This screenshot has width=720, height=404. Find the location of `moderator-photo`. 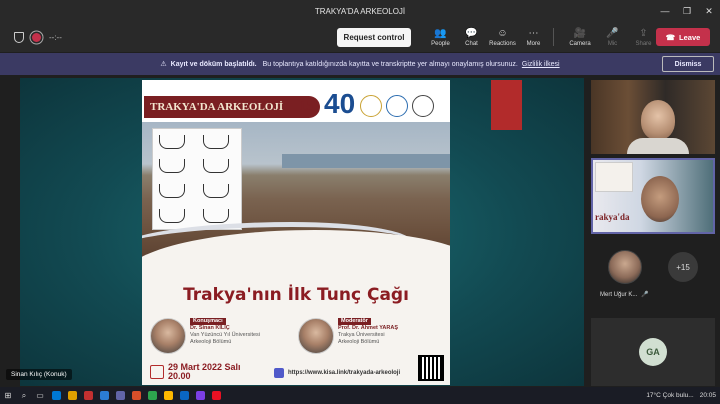

moderator-photo is located at coordinates (316, 336).